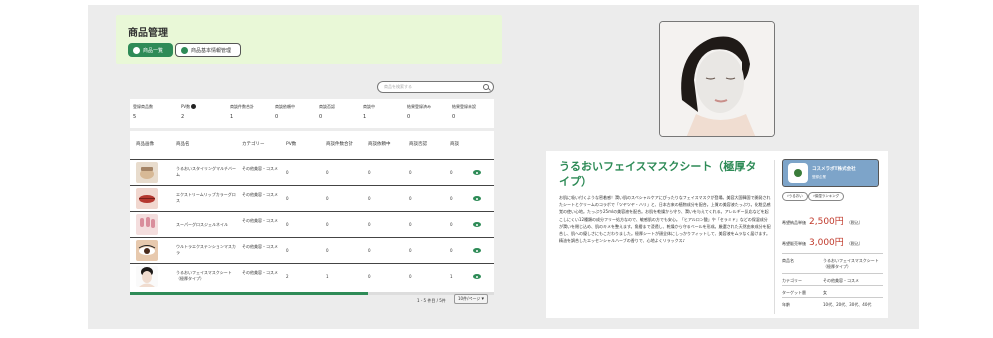 The height and width of the screenshot is (338, 993). I want to click on col-image: 商品画像, so click(145, 144).